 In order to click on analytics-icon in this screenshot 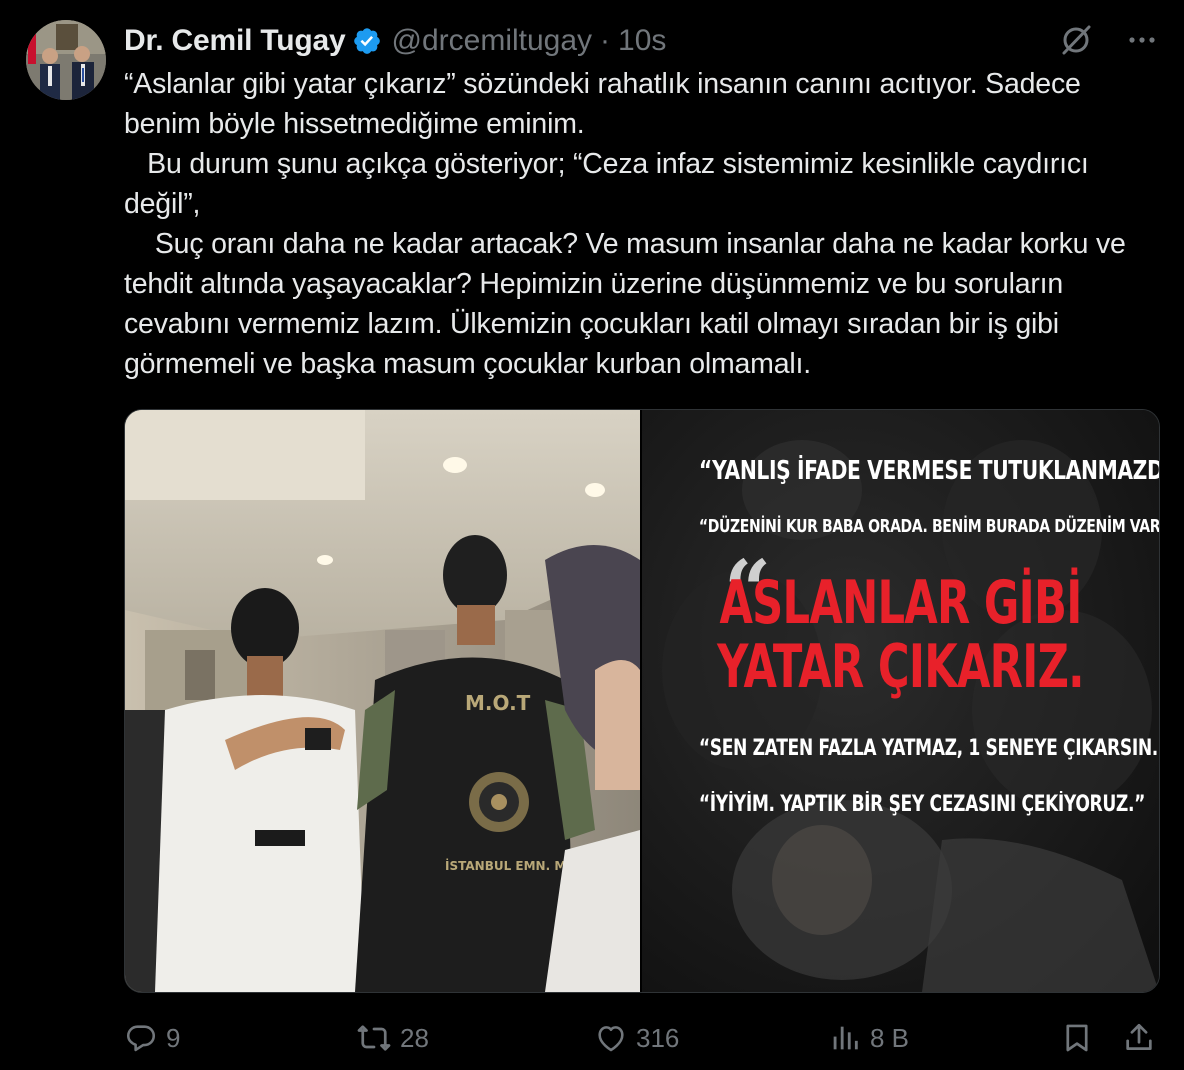, I will do `click(845, 1038)`.